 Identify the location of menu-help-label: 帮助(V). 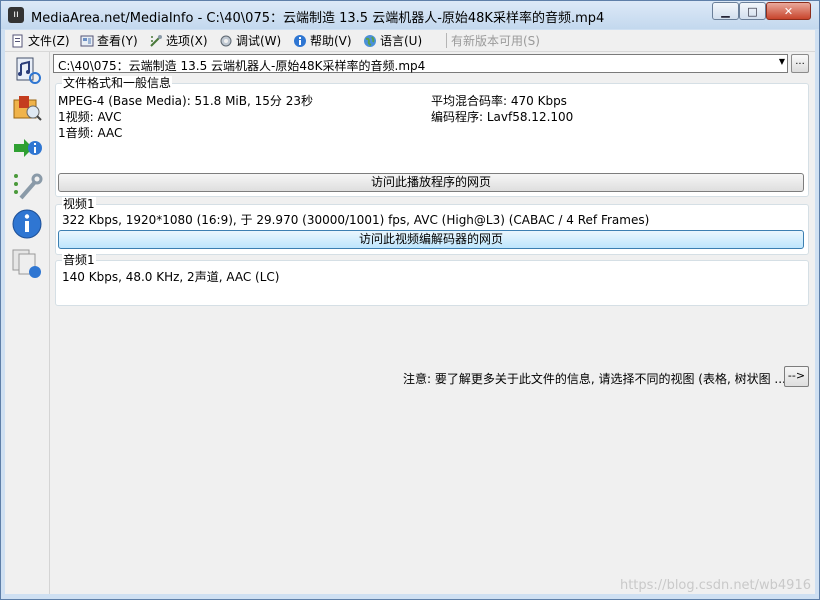
(331, 41).